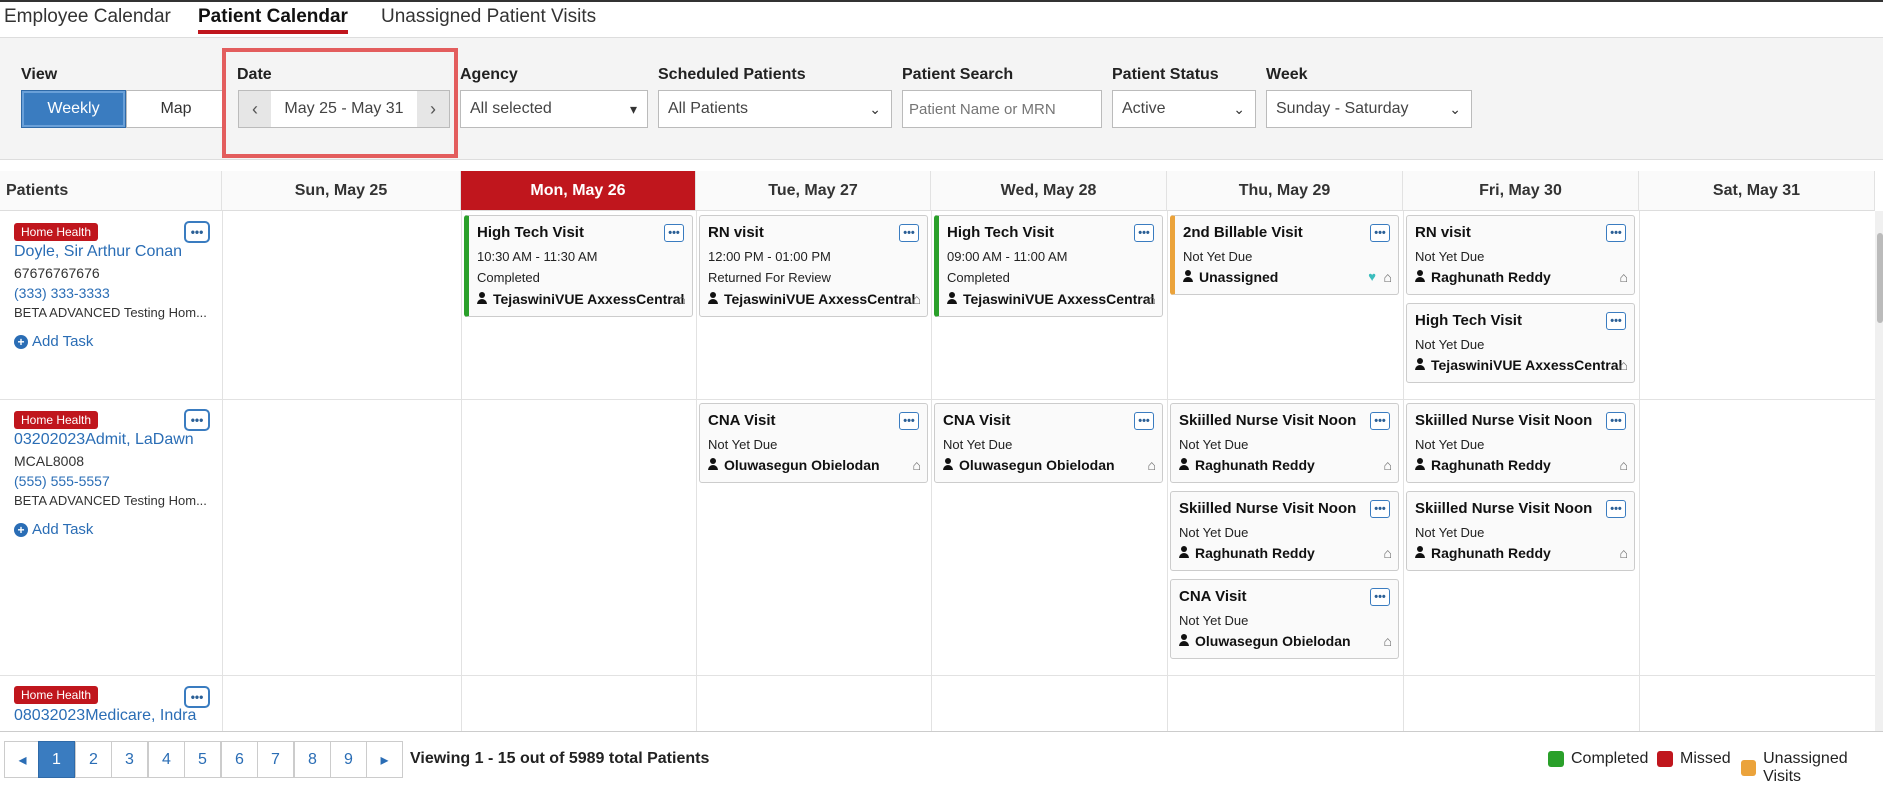 The image size is (1883, 786). I want to click on scheduled-patients-select: All Patients ⌄, so click(775, 109).